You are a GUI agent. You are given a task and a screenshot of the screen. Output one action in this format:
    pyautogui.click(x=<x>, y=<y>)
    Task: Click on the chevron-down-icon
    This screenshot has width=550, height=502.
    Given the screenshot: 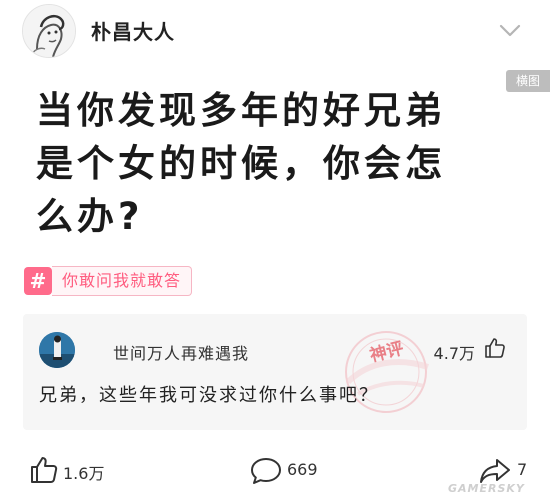 What is the action you would take?
    pyautogui.click(x=510, y=30)
    